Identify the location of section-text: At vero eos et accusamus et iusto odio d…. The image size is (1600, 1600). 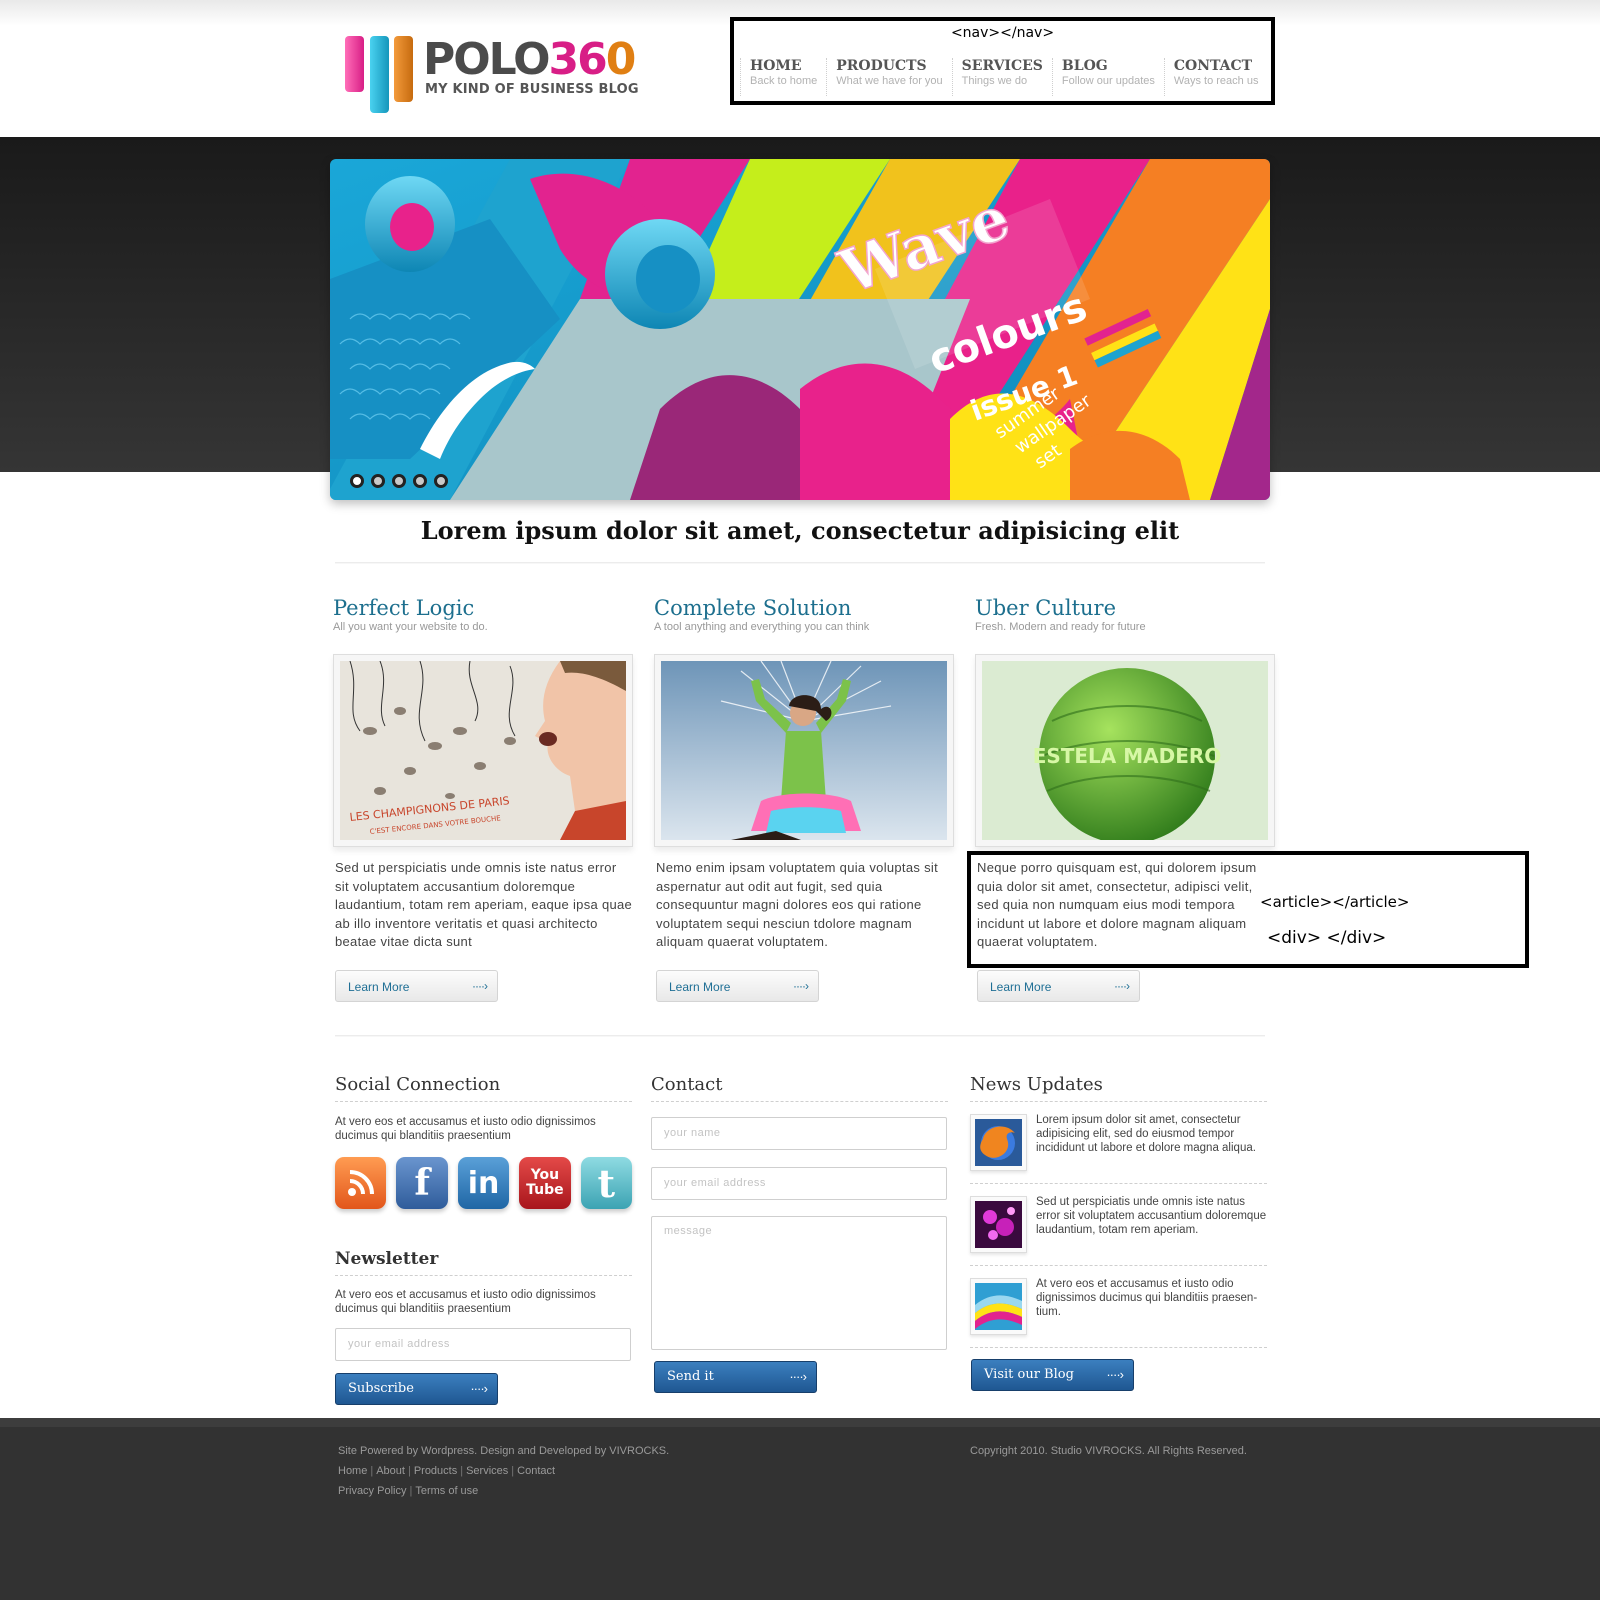
(465, 1129).